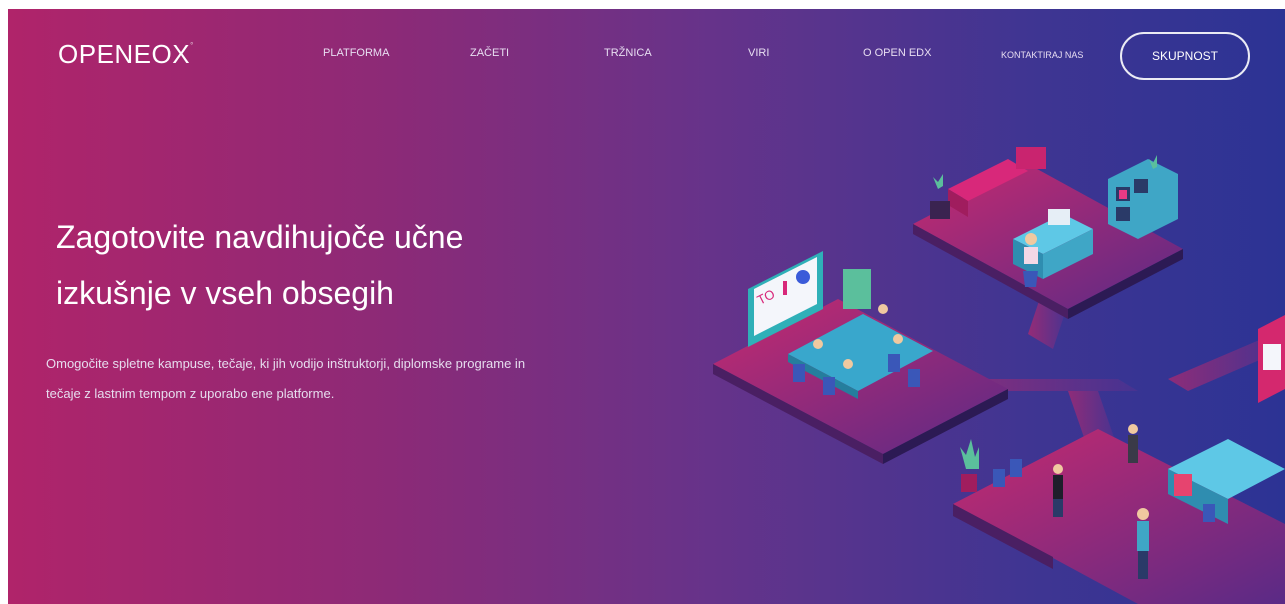  What do you see at coordinates (1048, 233) in the screenshot?
I see `lounge-platform` at bounding box center [1048, 233].